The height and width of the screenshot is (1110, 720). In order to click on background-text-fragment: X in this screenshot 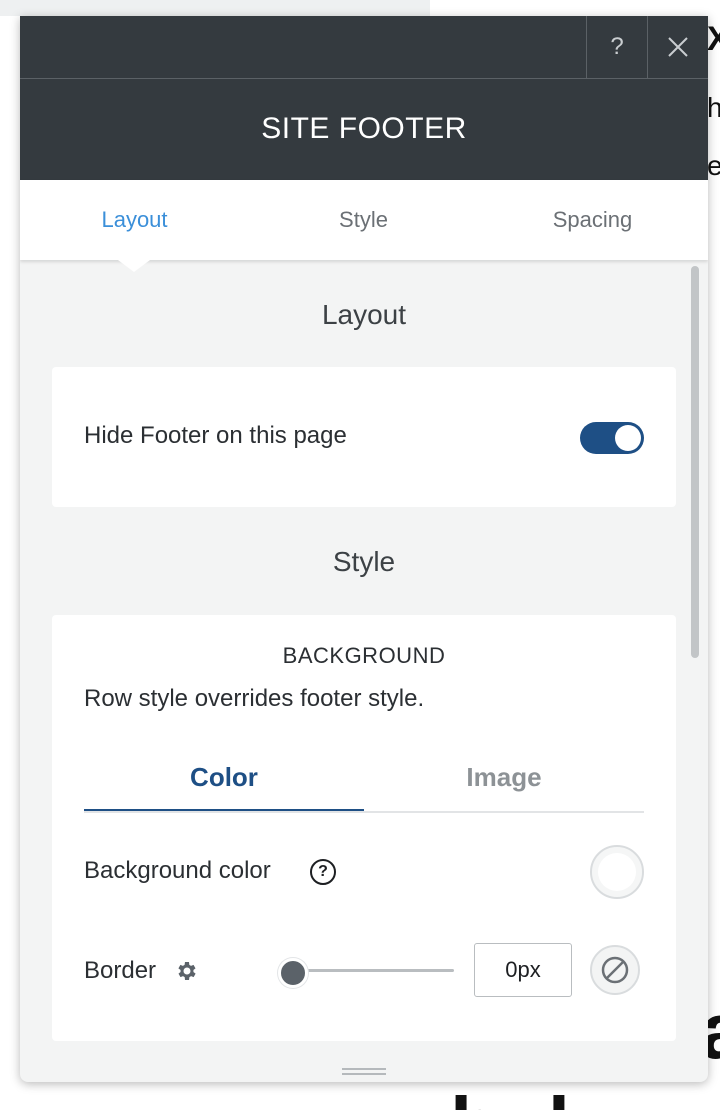, I will do `click(713, 39)`.